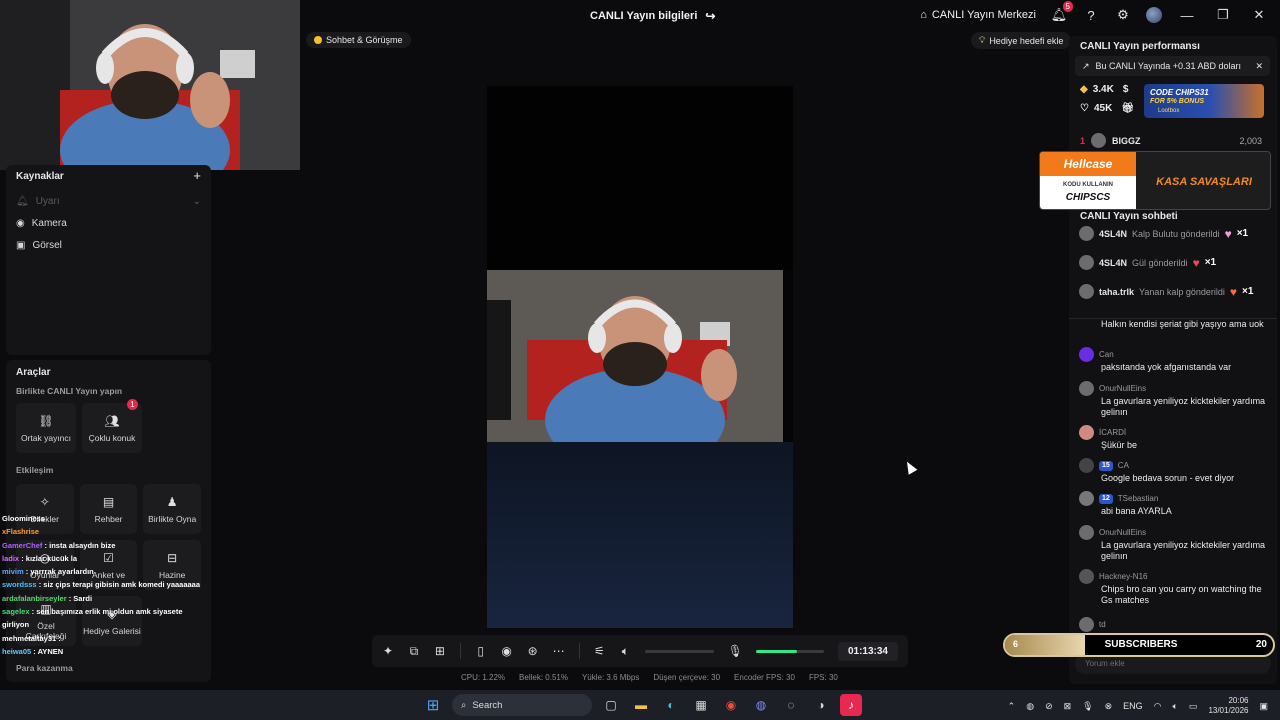 This screenshot has width=1280, height=720. Describe the element at coordinates (611, 705) in the screenshot. I see `task-view-icon: ▢` at that location.